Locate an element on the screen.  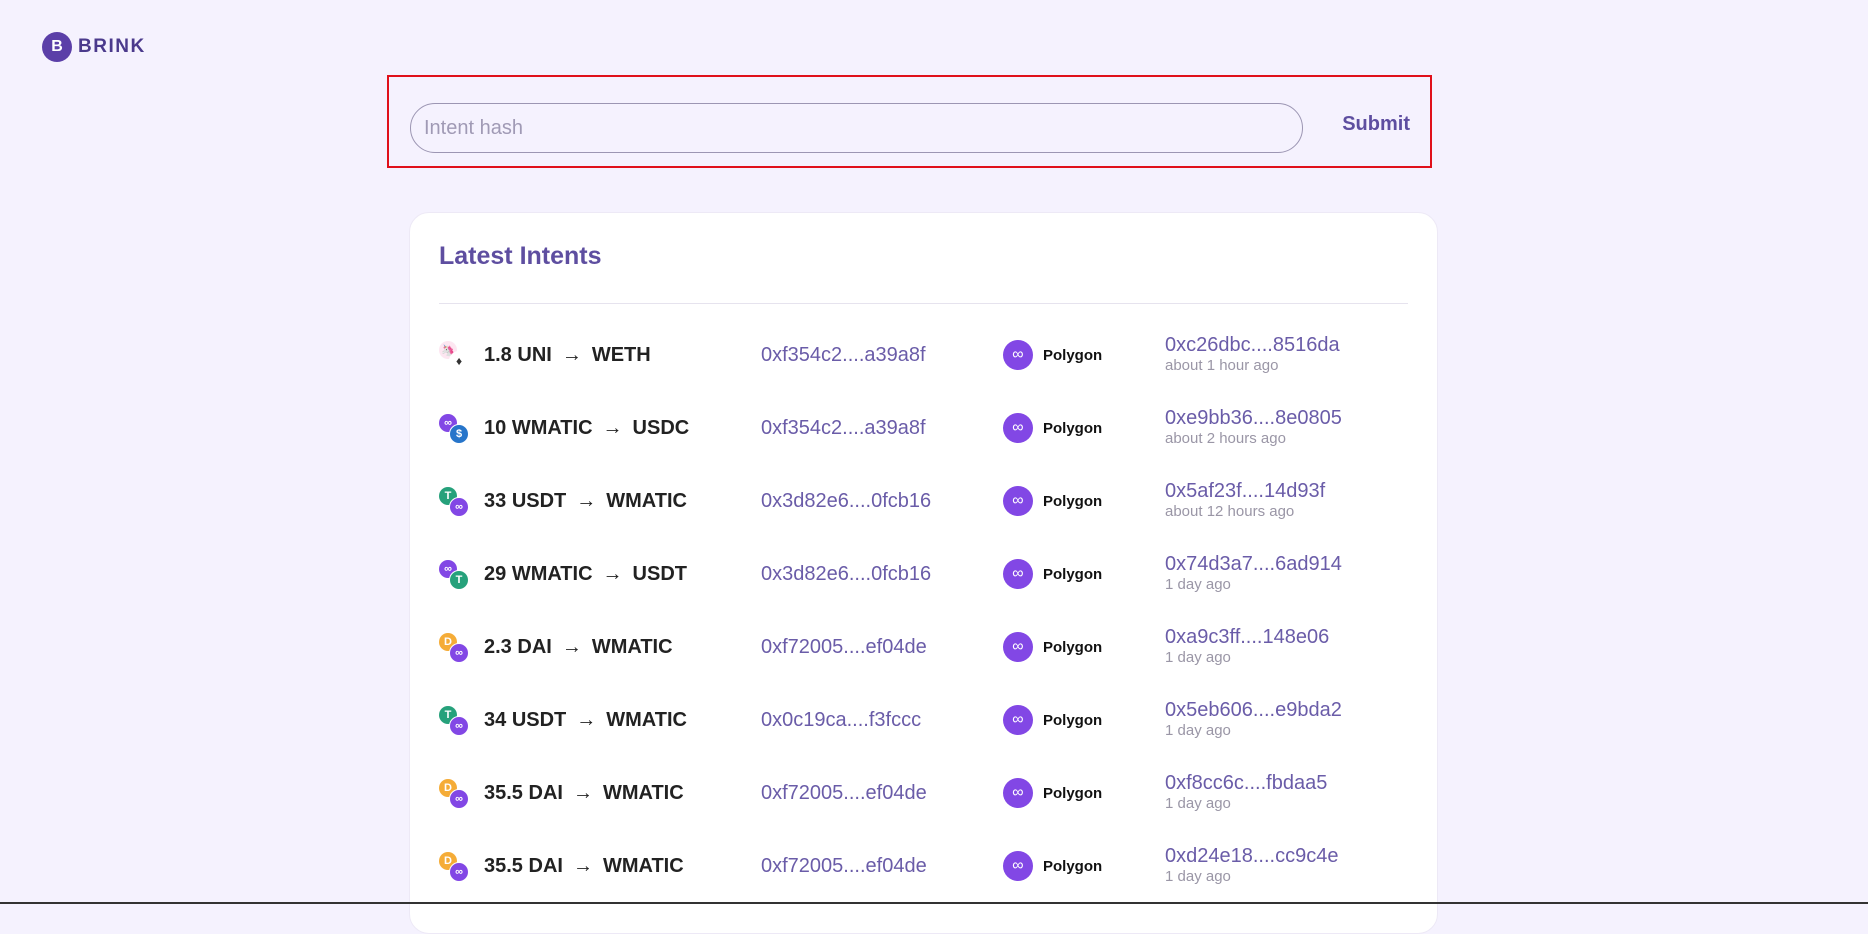
intent-search-form: Submit is located at coordinates (909, 121).